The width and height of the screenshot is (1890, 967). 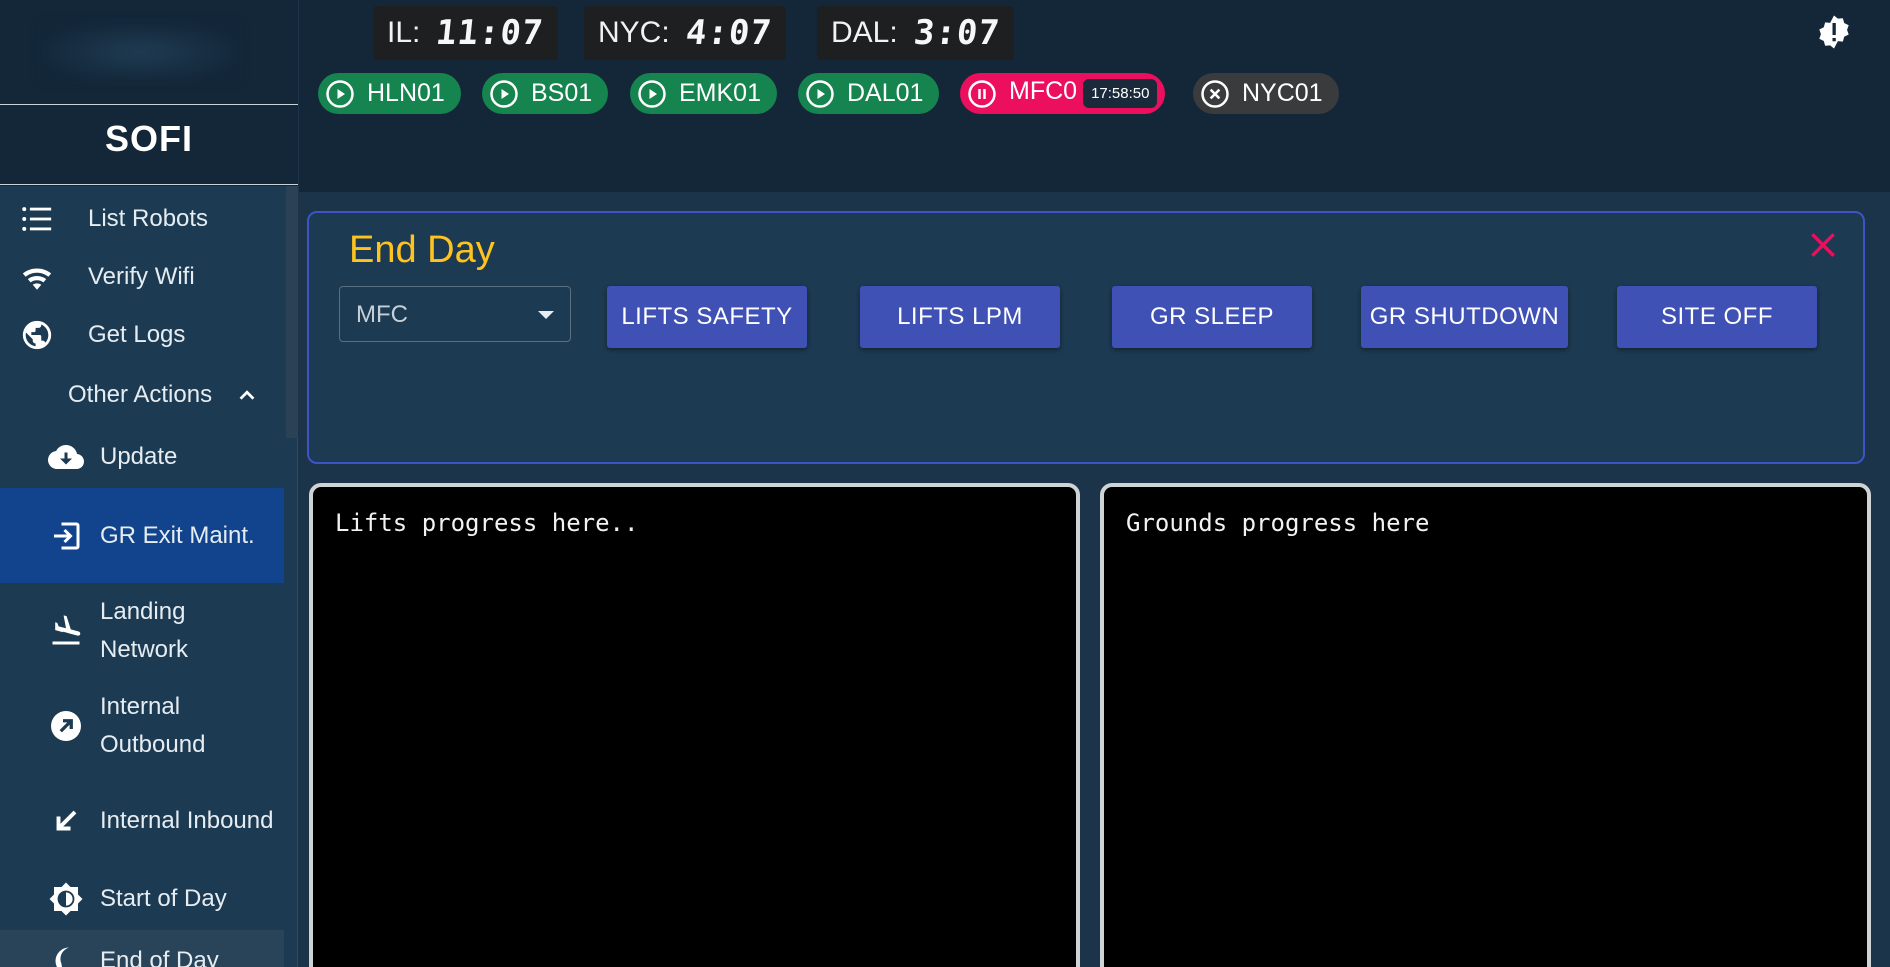 I want to click on sidebar-item-verify-wifi: Verify Wifi, so click(x=142, y=277).